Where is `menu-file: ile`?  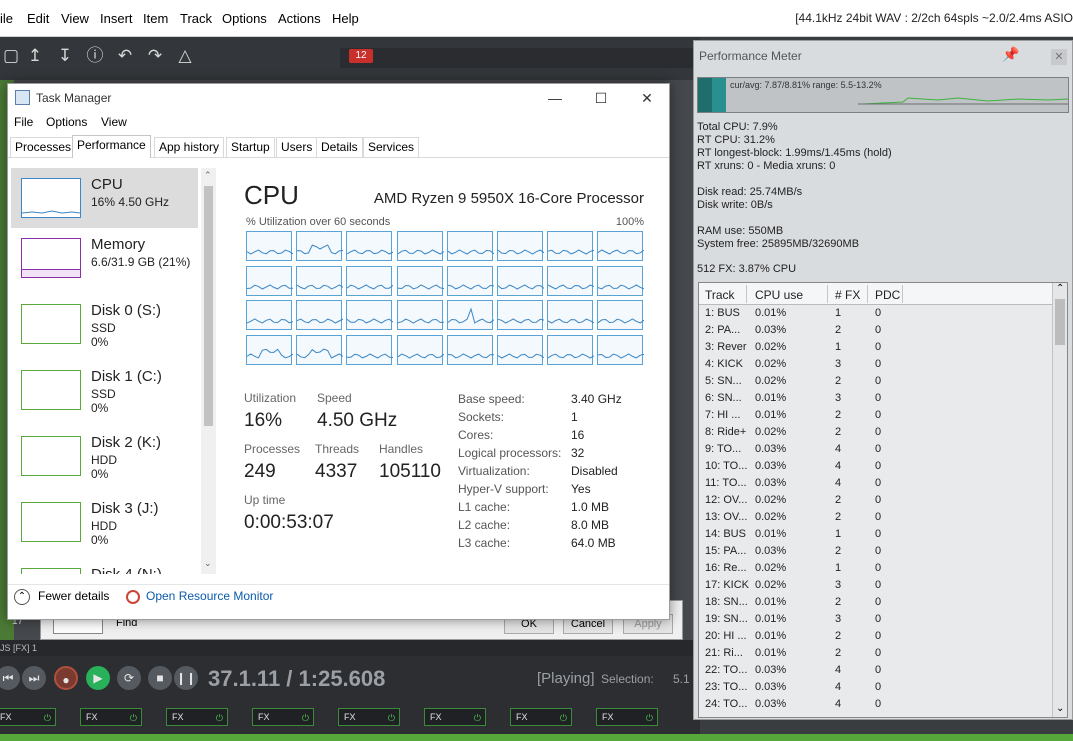 menu-file: ile is located at coordinates (6, 18).